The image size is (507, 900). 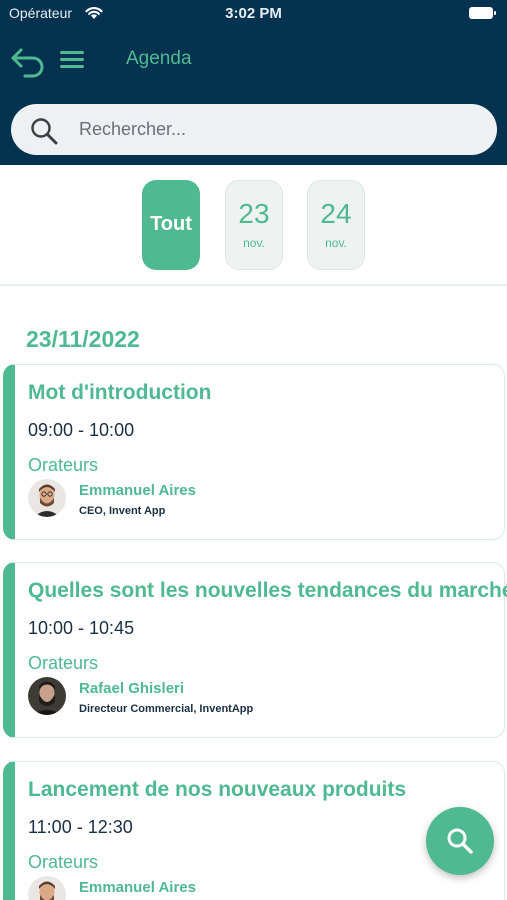 I want to click on session-time: 11:00 - 12:30, so click(x=80, y=827).